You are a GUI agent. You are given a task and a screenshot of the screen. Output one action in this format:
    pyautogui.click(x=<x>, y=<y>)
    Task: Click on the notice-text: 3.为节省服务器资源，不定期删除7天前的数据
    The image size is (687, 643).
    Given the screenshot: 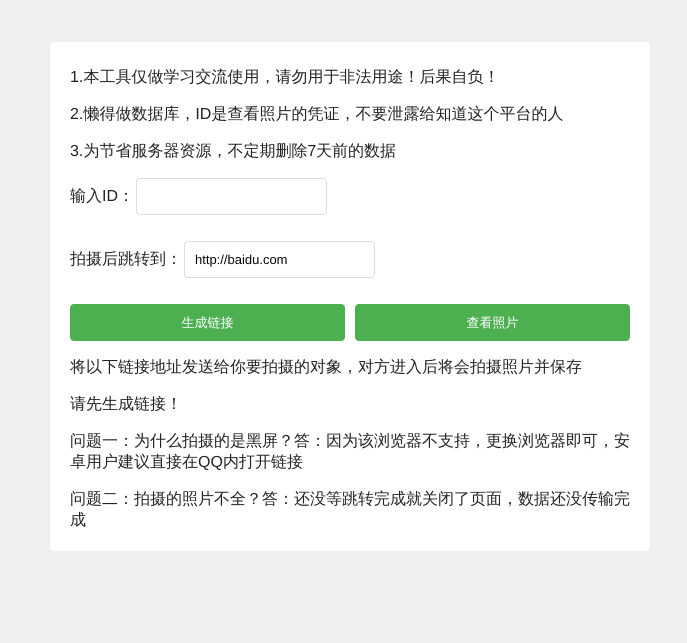 What is the action you would take?
    pyautogui.click(x=234, y=152)
    